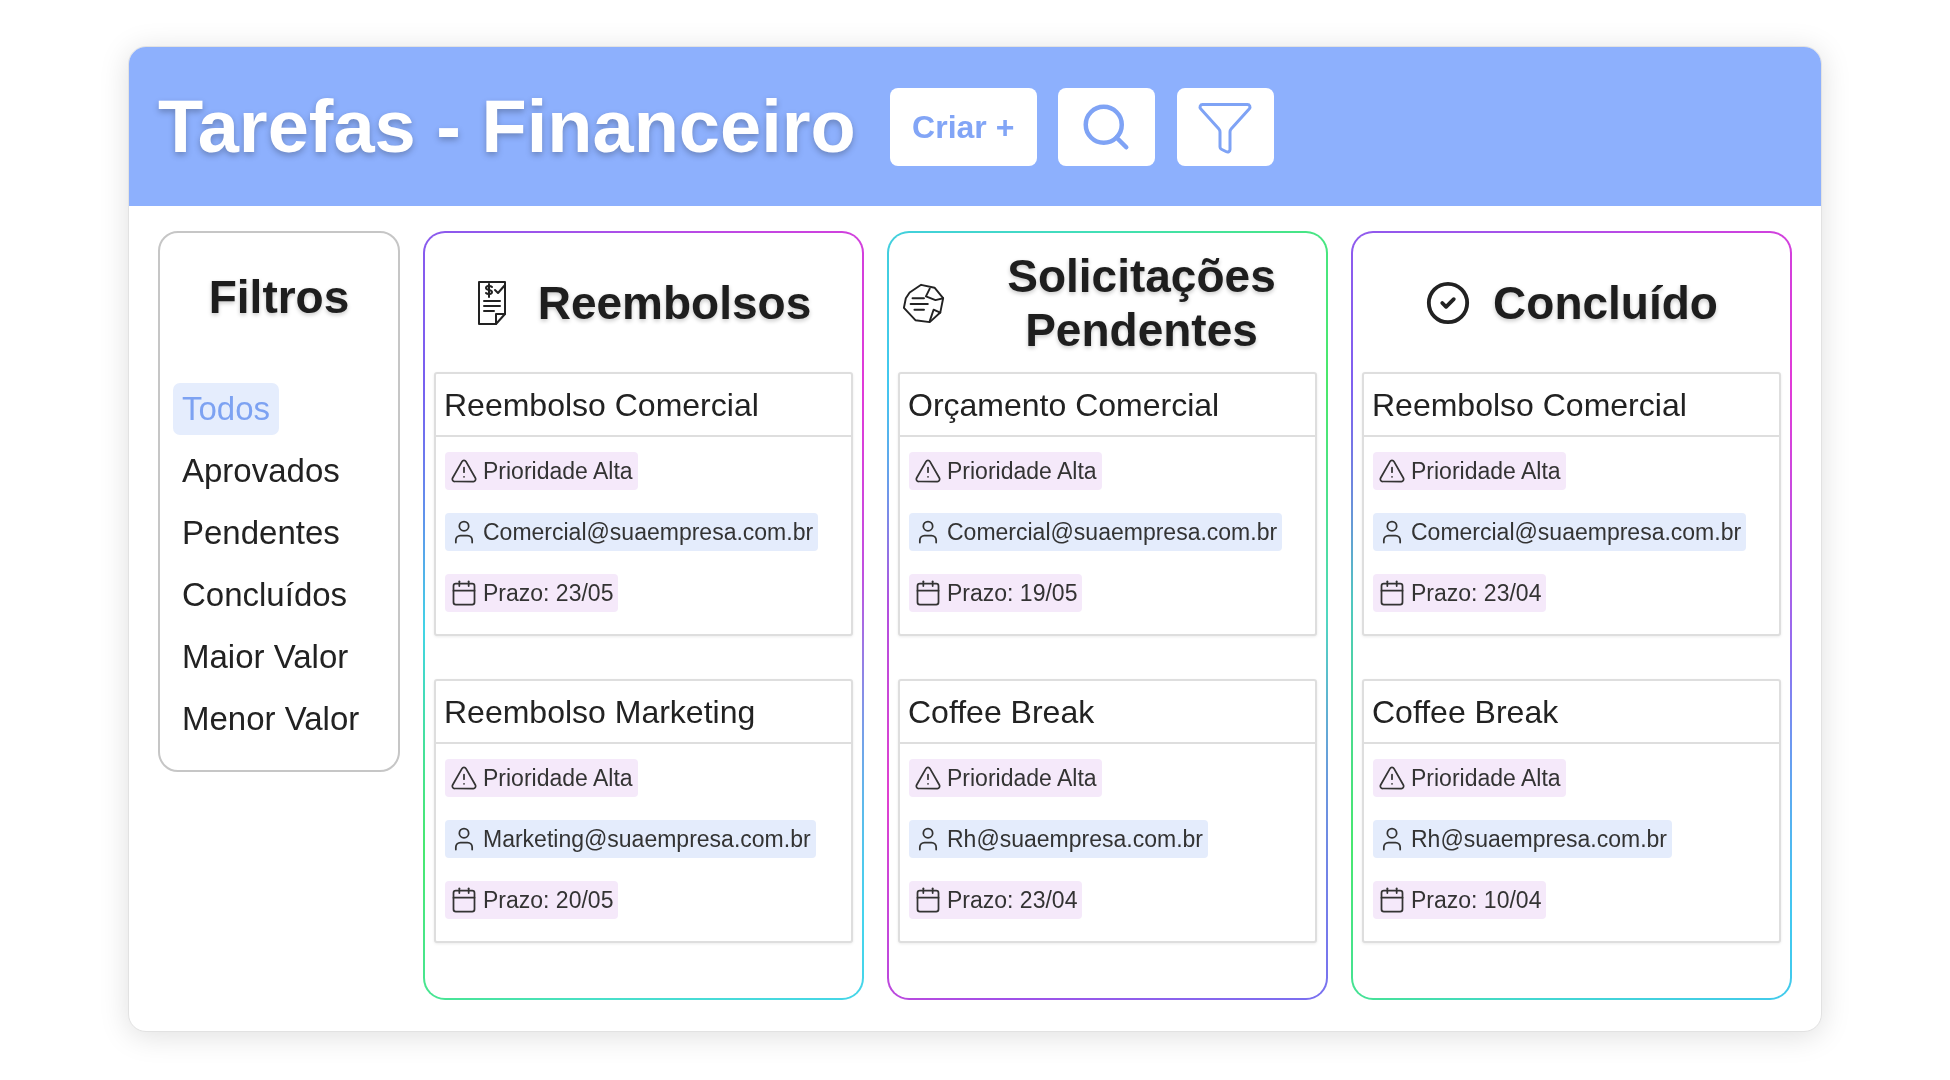  I want to click on assignee-email: Marketing@suaempresa.com.br, so click(647, 839).